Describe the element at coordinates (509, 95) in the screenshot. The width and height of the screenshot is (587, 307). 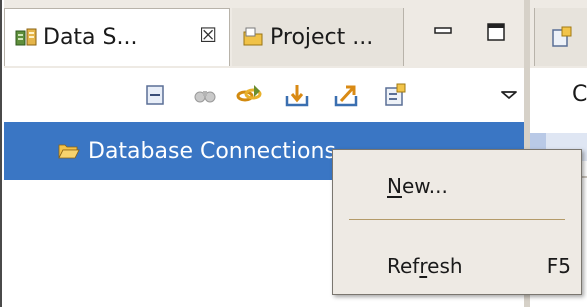
I see `view-menu-icon` at that location.